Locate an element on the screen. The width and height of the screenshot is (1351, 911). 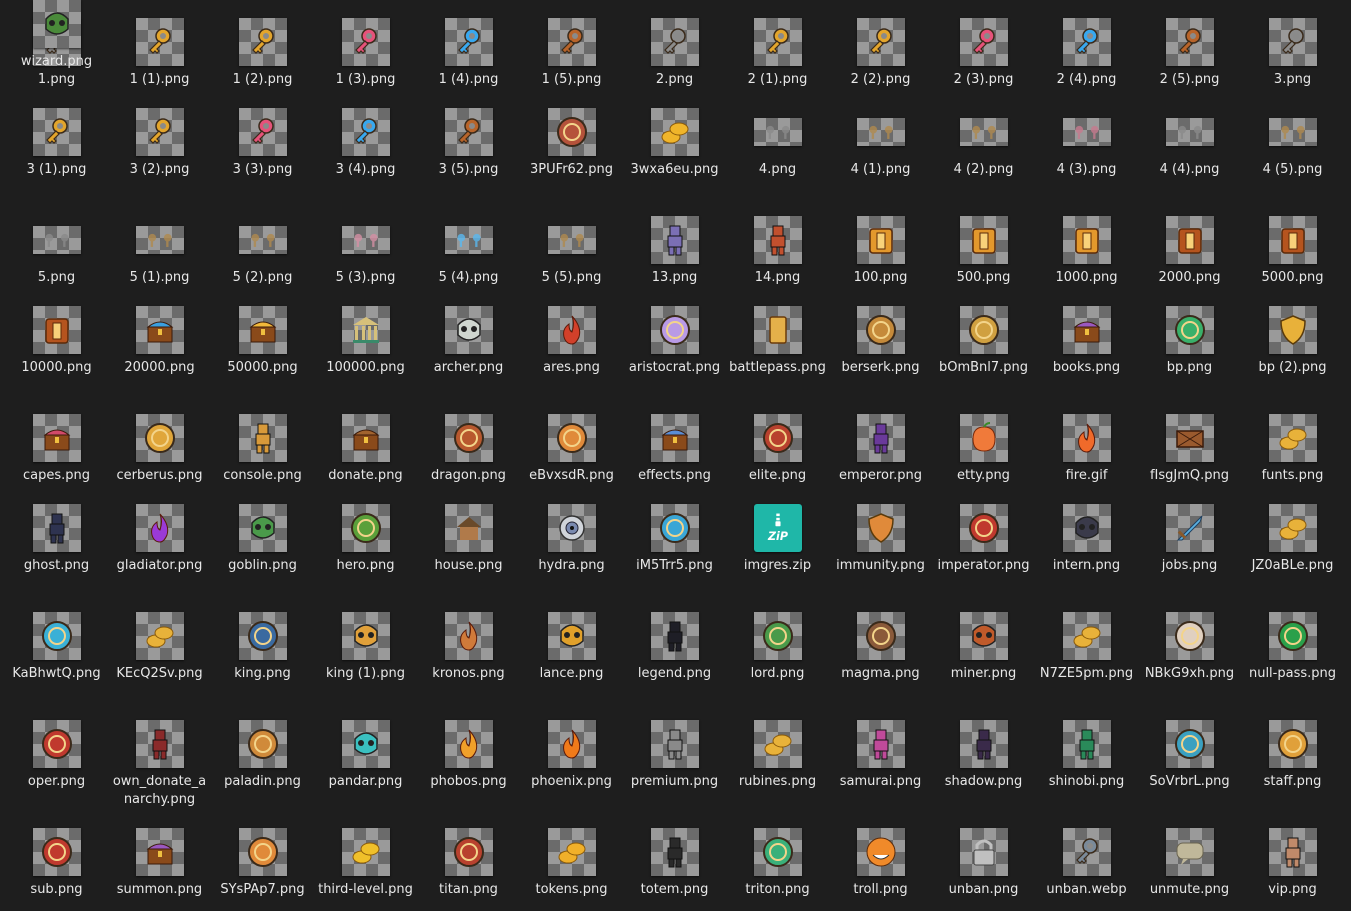
file-item: titan.png is located at coordinates (468, 863).